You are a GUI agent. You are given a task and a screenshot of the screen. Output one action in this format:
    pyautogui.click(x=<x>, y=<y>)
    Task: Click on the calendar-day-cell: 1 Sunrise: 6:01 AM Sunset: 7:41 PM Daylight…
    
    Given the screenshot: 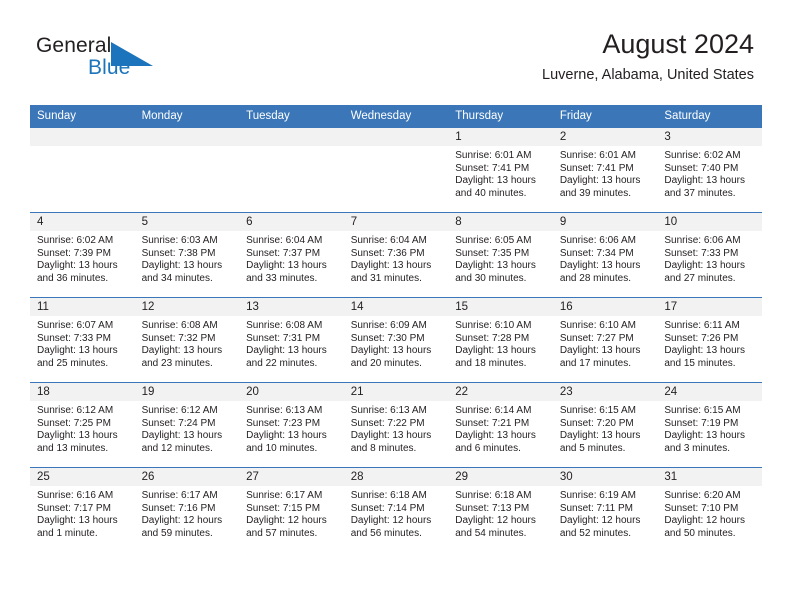 What is the action you would take?
    pyautogui.click(x=500, y=170)
    